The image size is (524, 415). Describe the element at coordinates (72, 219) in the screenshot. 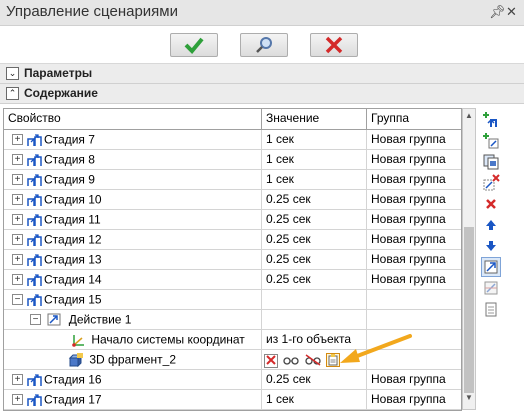

I see `row-name: Стадия 11` at that location.